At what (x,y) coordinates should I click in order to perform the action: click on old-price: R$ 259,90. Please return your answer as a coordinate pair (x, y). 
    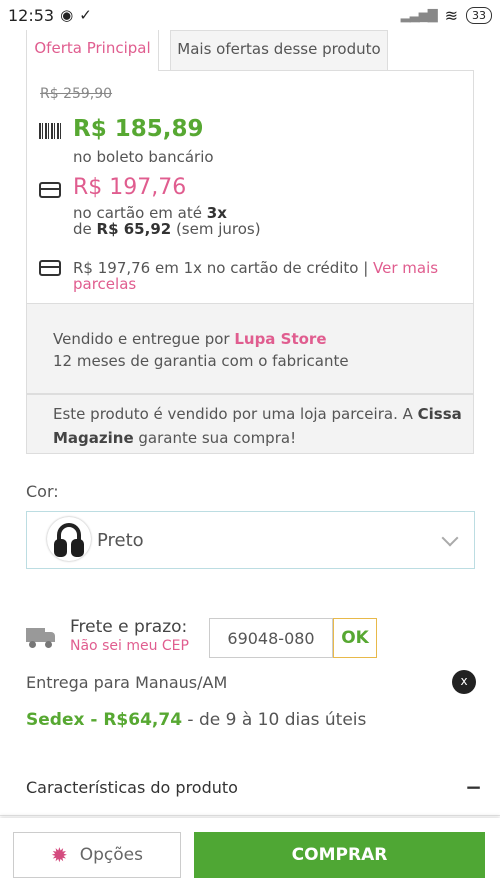
    Looking at the image, I should click on (76, 94).